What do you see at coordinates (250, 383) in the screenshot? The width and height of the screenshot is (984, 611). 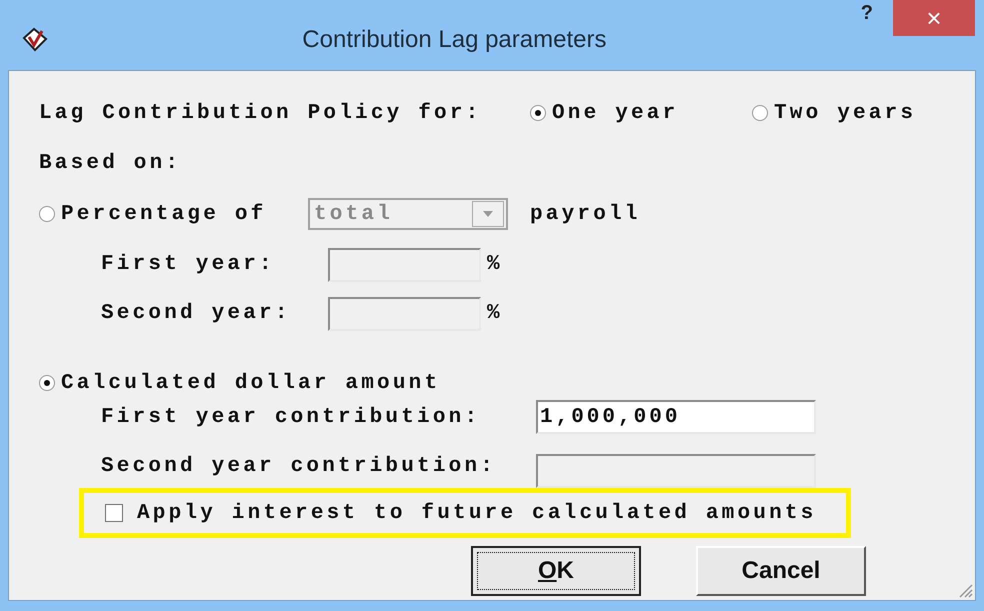 I see `radio-label: Calculated dollar amount` at bounding box center [250, 383].